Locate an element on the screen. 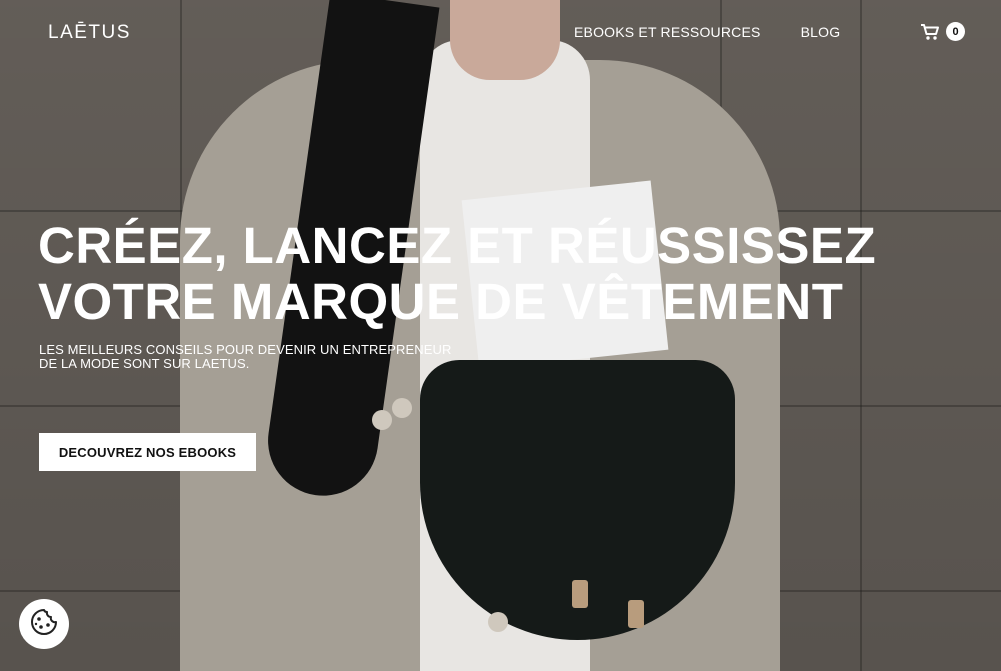 The height and width of the screenshot is (671, 1001). site-header: LAĒTUS EBOOKS ET RESSOURCES BLOG 0 is located at coordinates (500, 32).